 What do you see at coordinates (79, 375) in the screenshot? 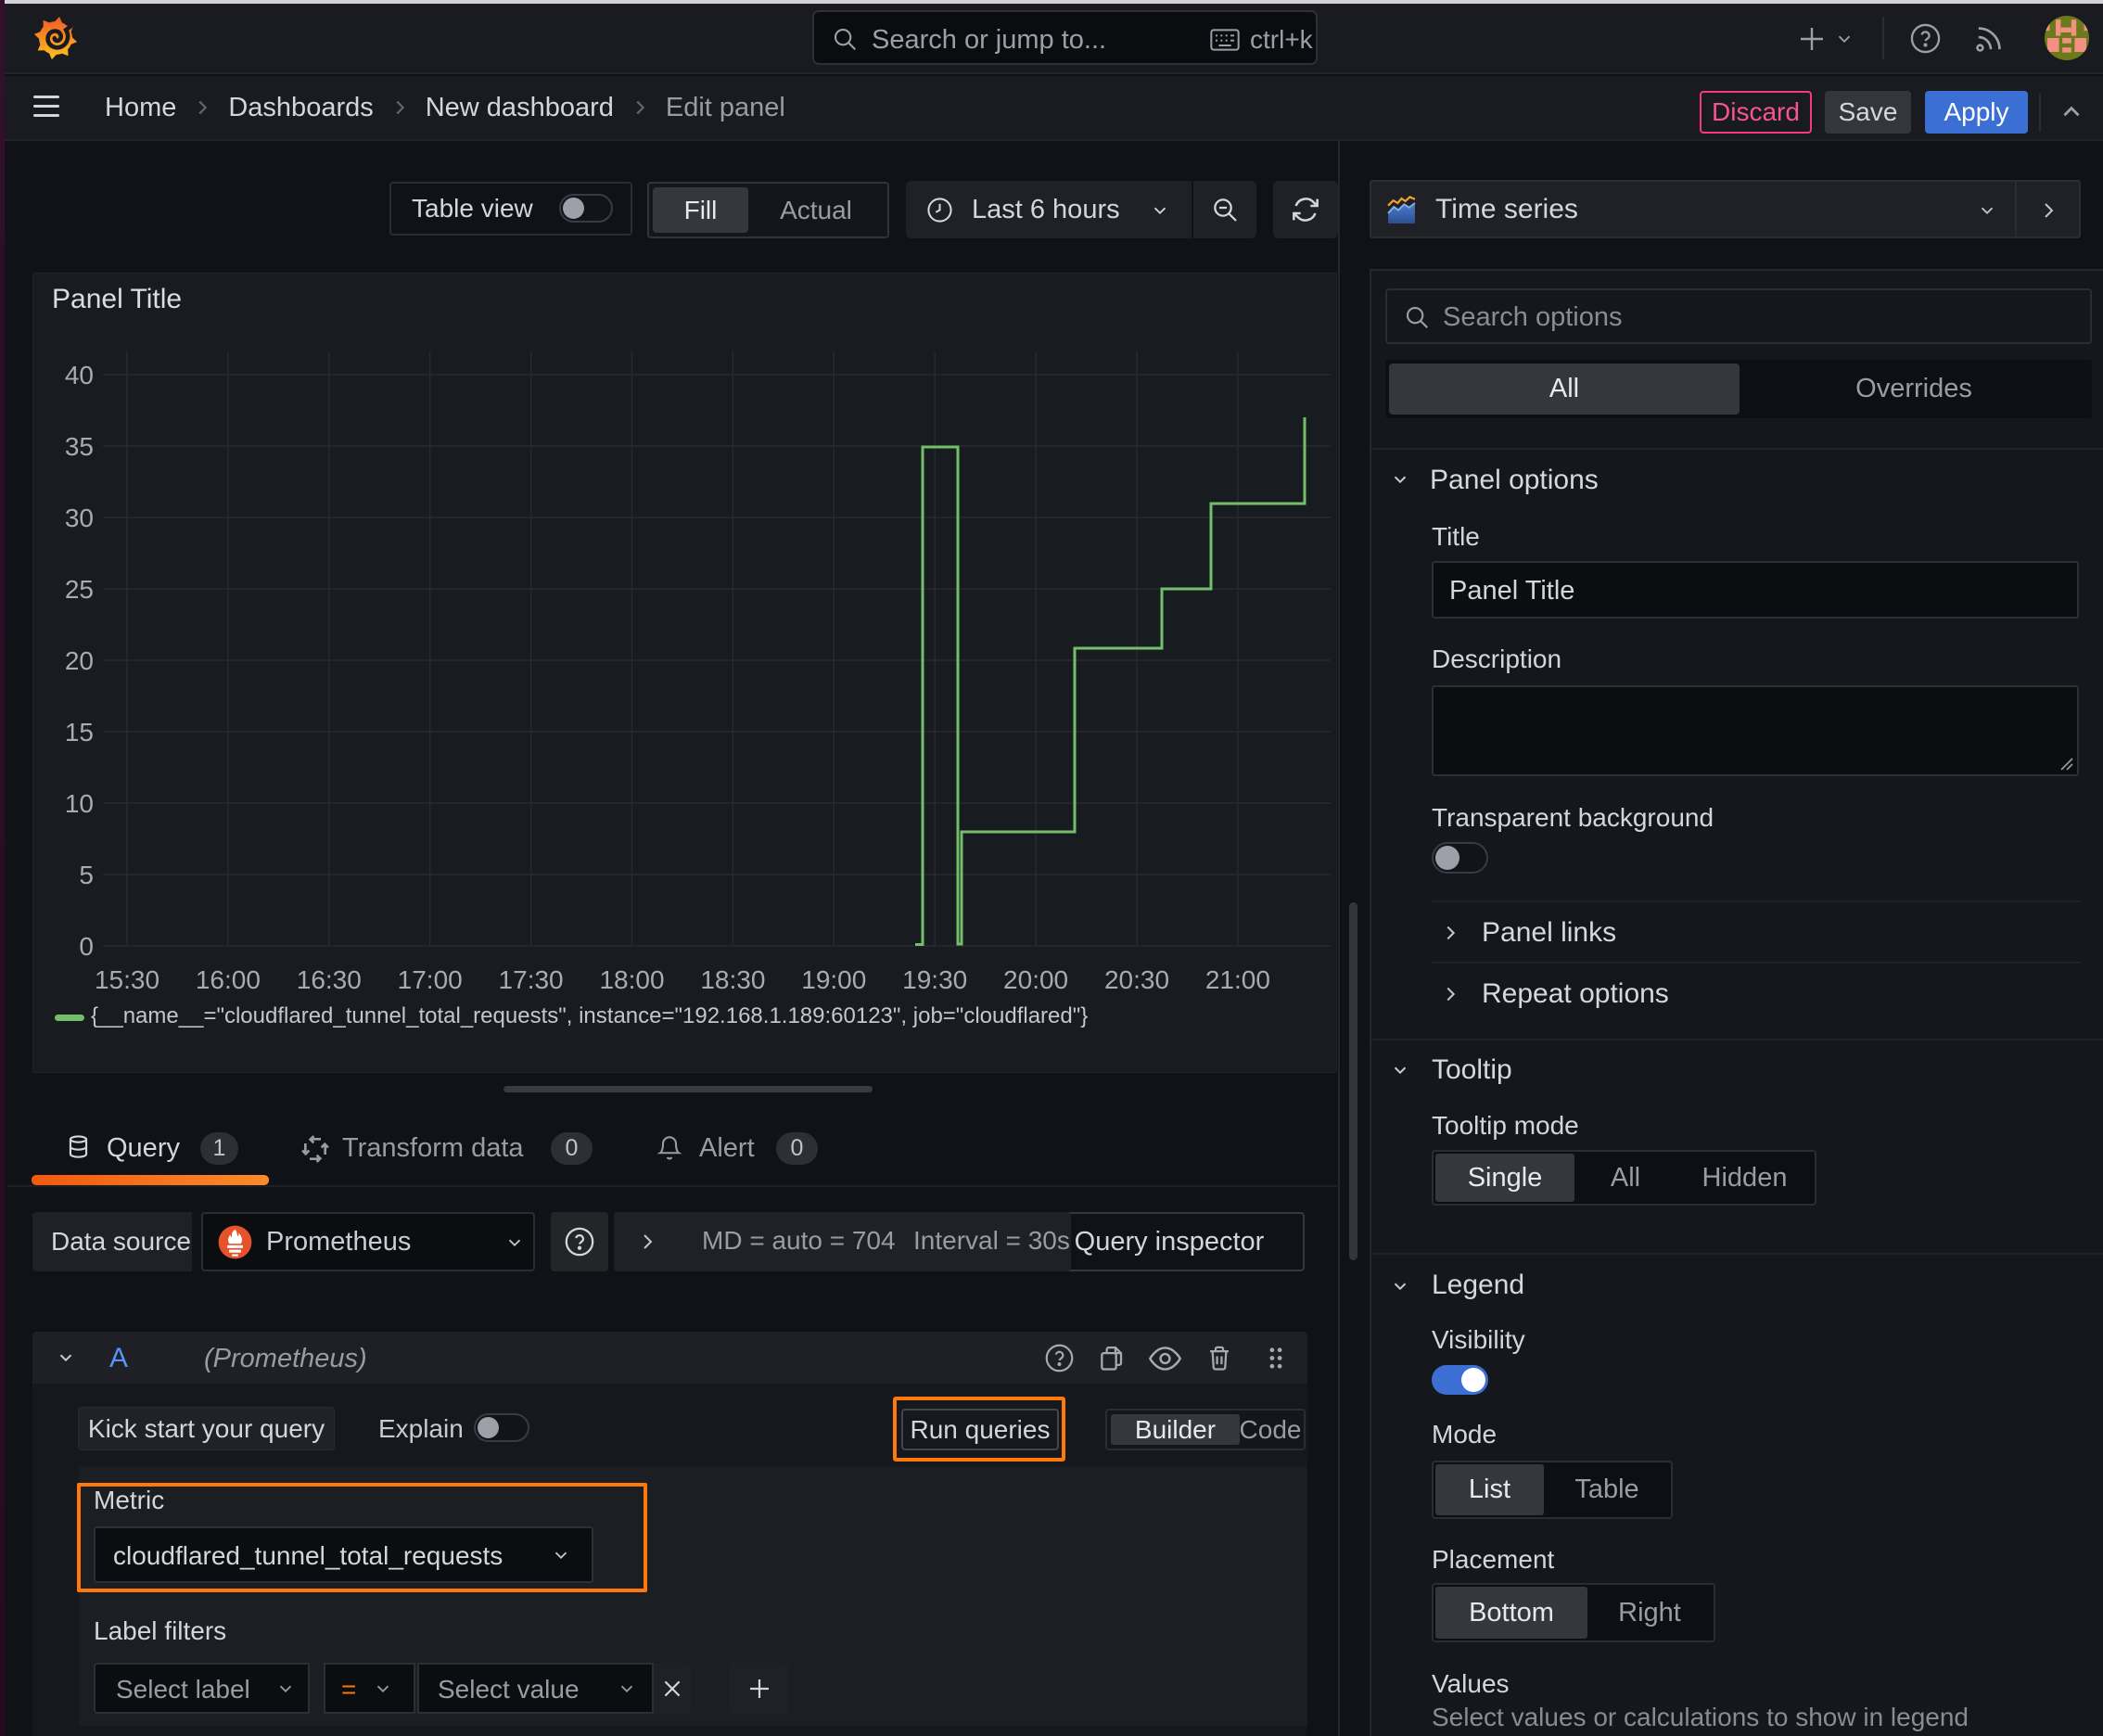
I see `svg-text: 40` at bounding box center [79, 375].